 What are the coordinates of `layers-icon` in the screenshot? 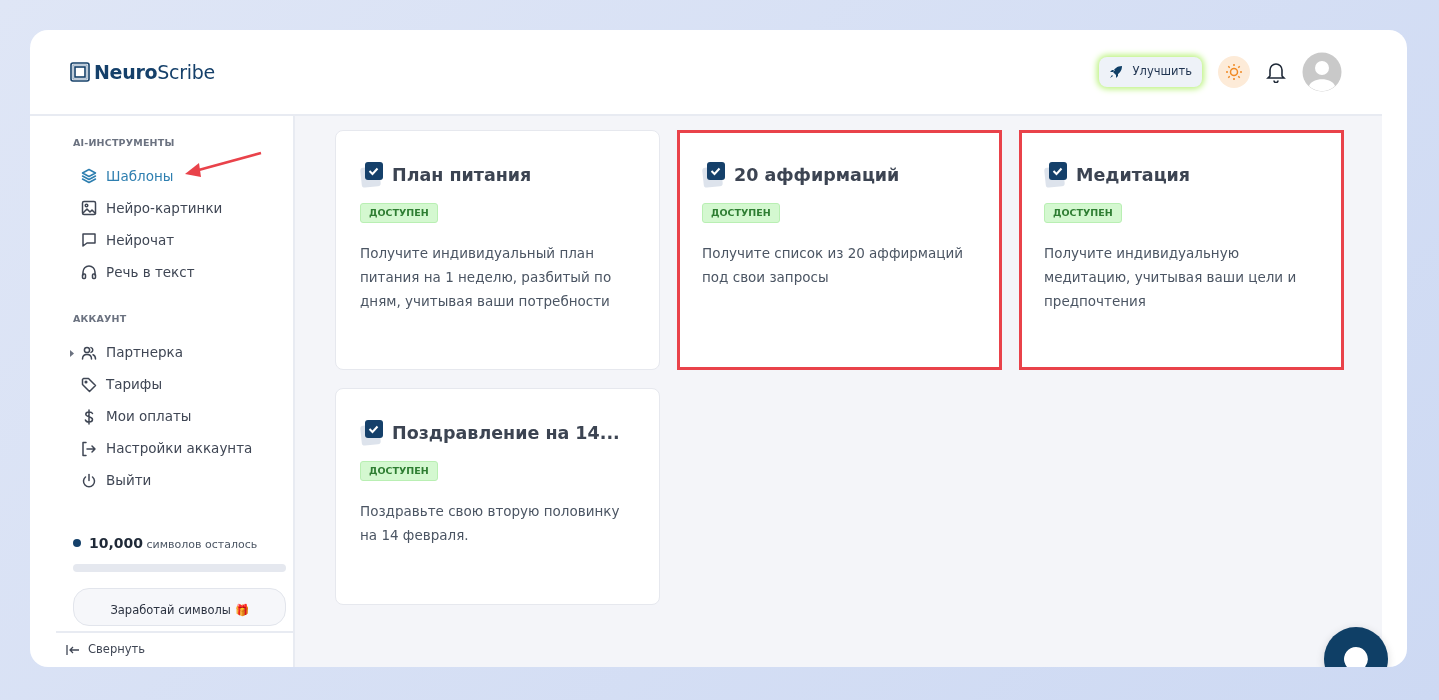 It's located at (89, 176).